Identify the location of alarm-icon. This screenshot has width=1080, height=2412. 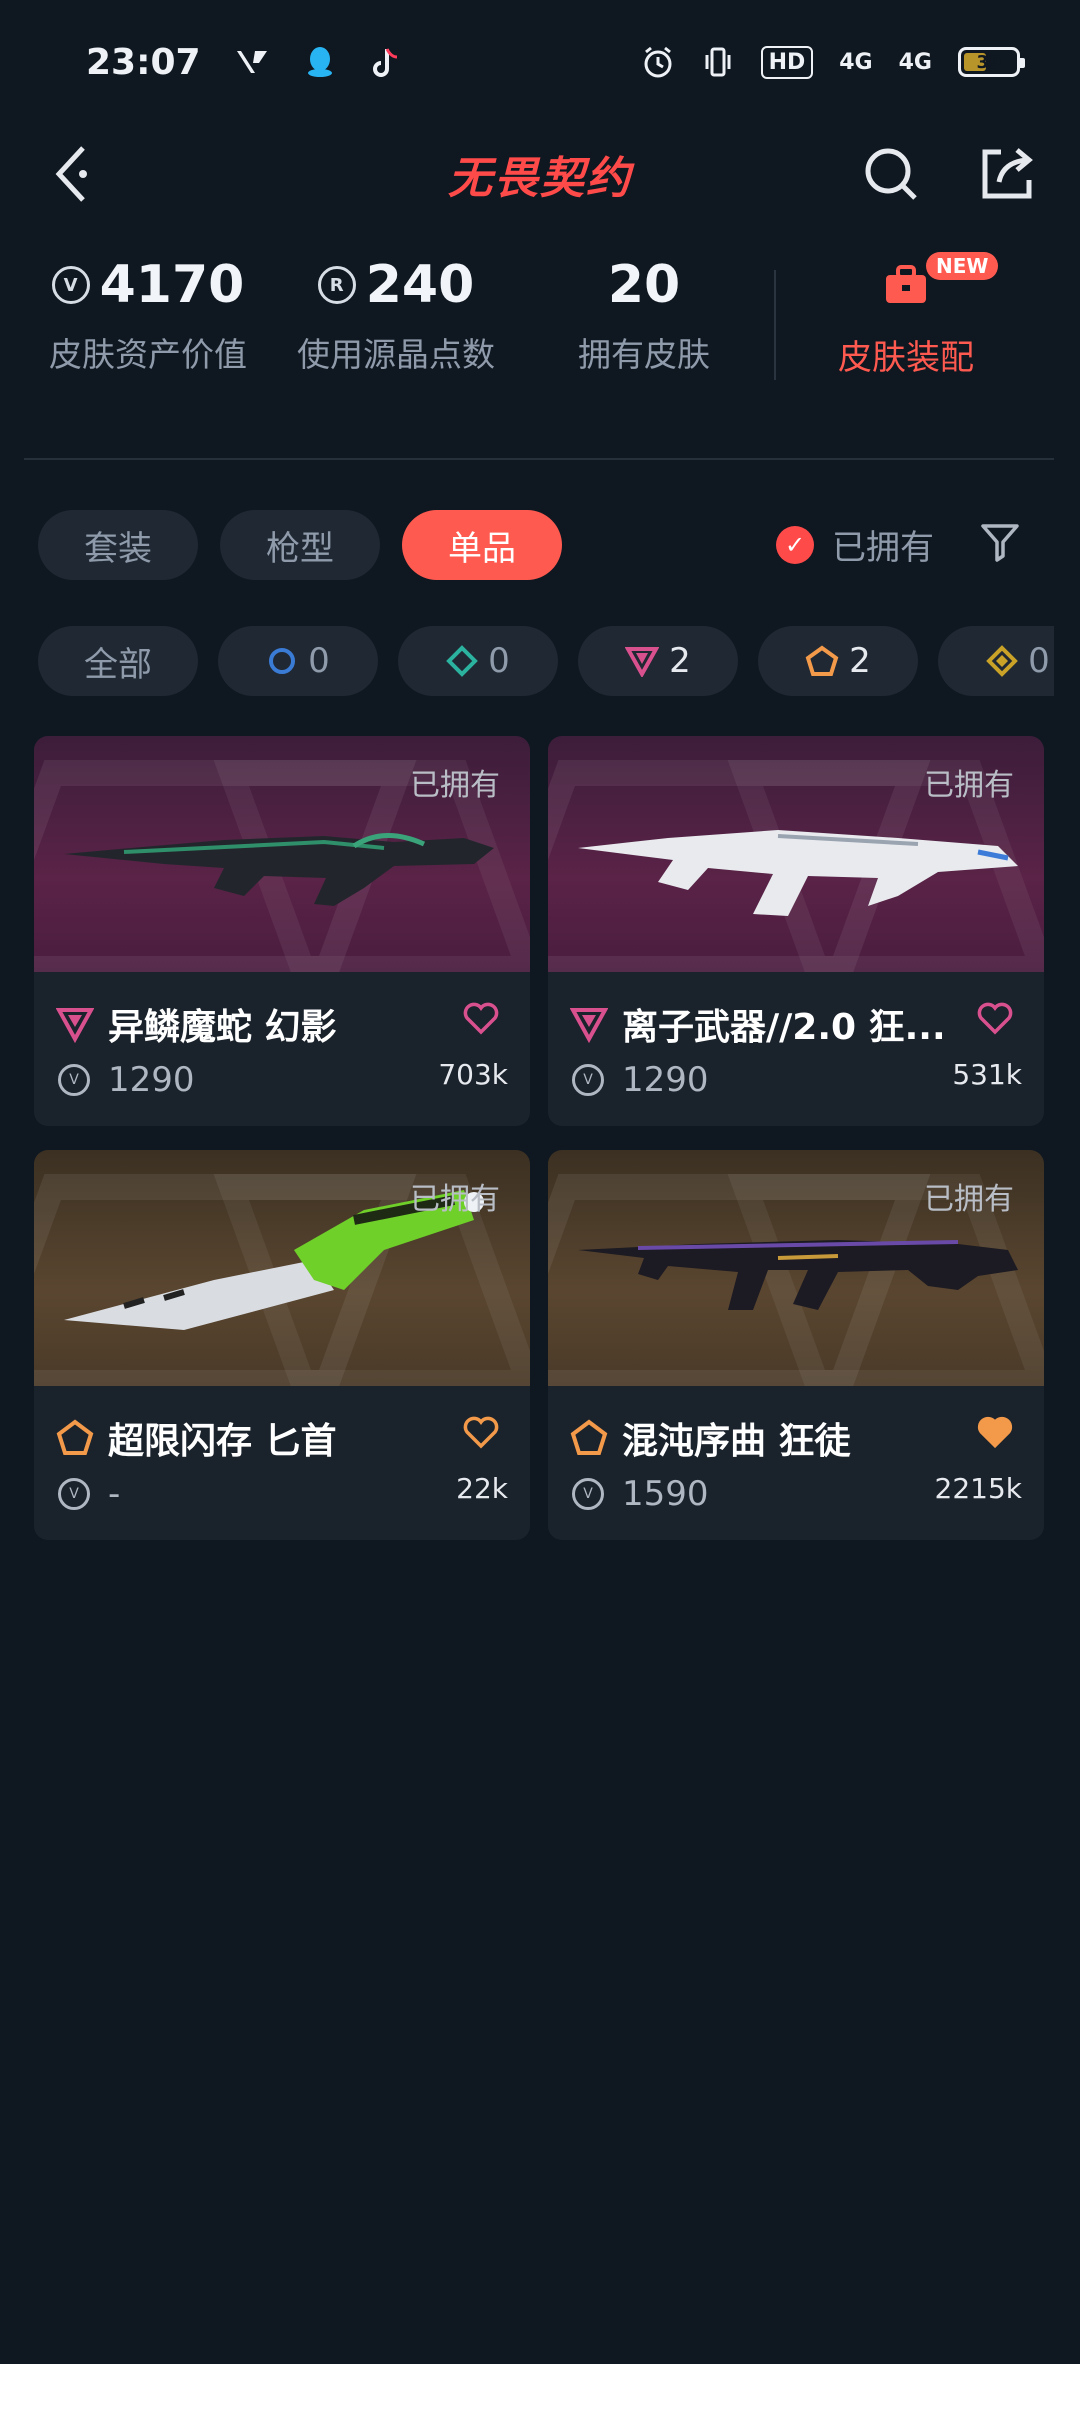
(658, 62).